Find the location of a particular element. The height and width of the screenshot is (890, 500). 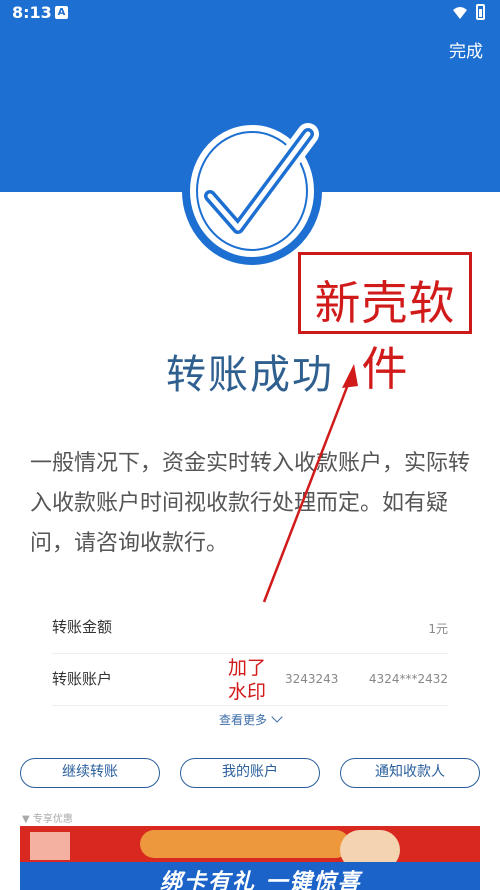

ad-decoration is located at coordinates (50, 846).